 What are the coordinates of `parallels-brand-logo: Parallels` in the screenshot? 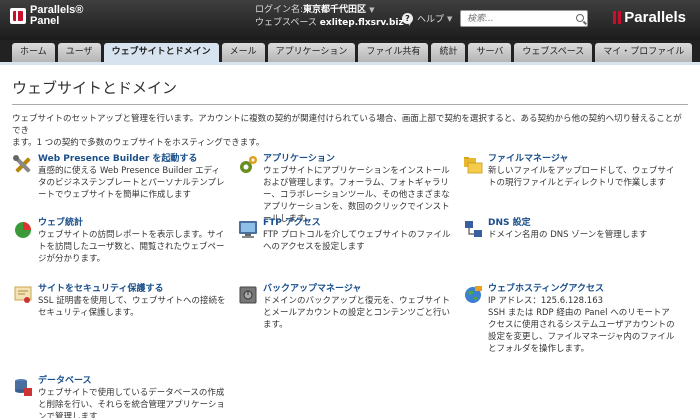 It's located at (649, 17).